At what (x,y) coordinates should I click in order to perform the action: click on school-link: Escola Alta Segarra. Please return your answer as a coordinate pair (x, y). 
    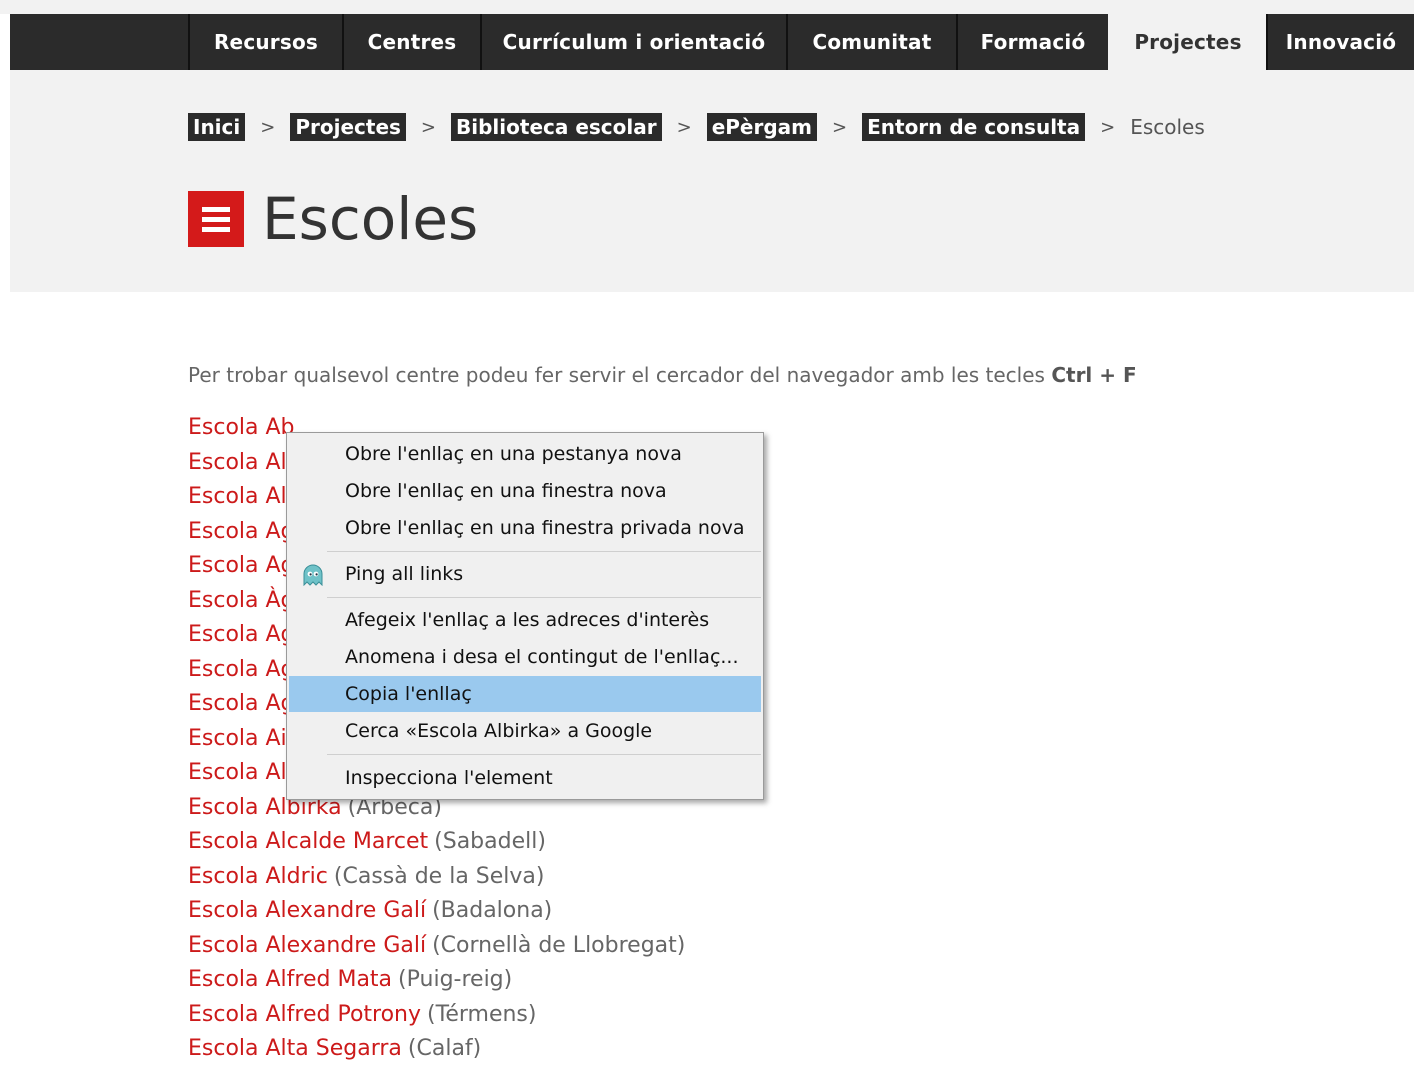
    Looking at the image, I should click on (295, 1048).